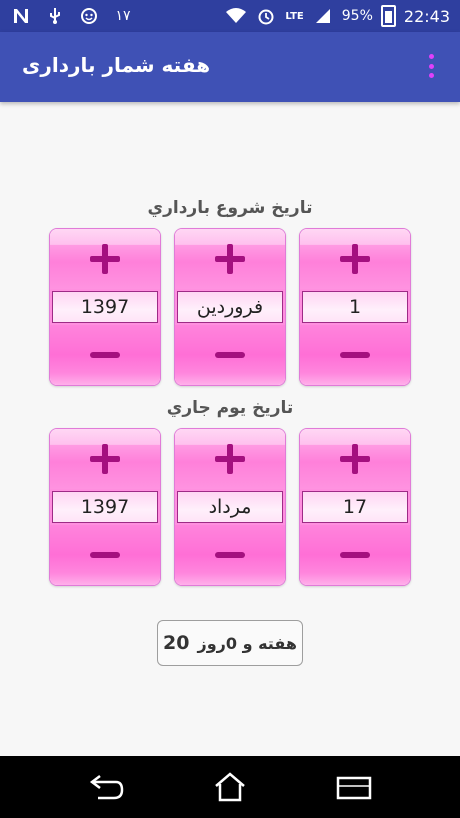  Describe the element at coordinates (116, 65) in the screenshot. I see `app-title: هفته شمار بارداری` at that location.